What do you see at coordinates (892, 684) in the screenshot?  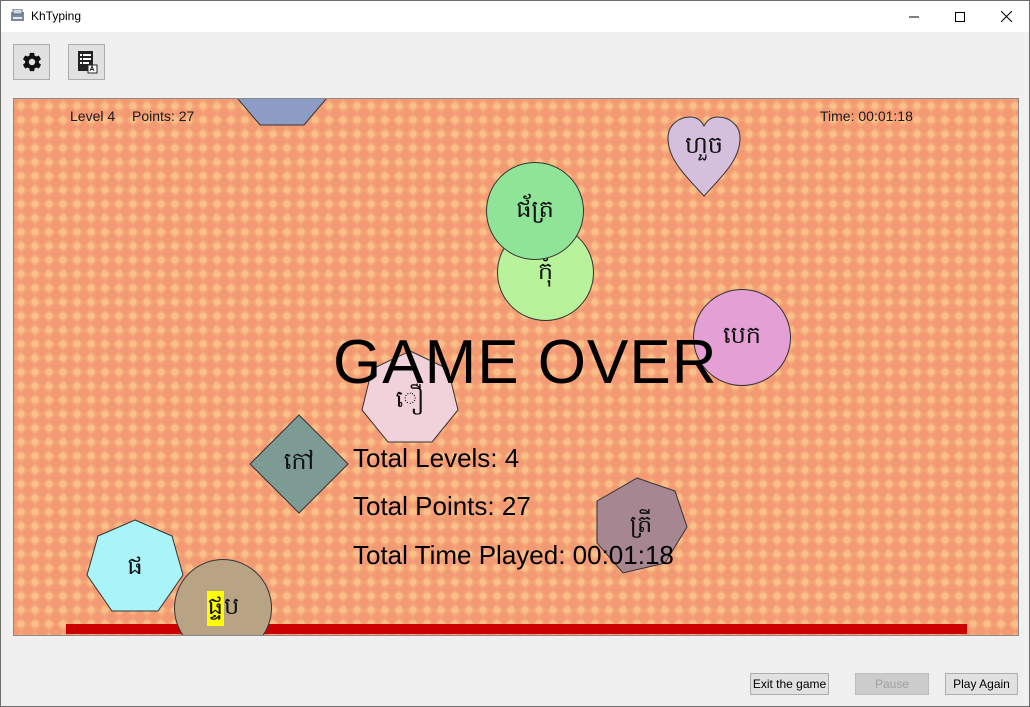 I see `pause-button: Pause` at bounding box center [892, 684].